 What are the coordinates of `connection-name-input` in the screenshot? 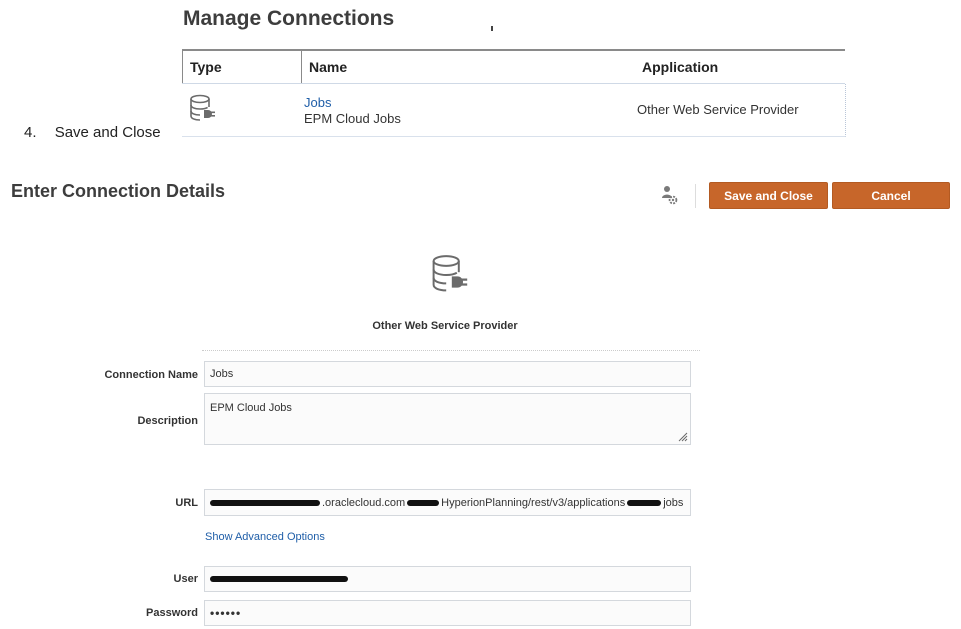 It's located at (447, 374).